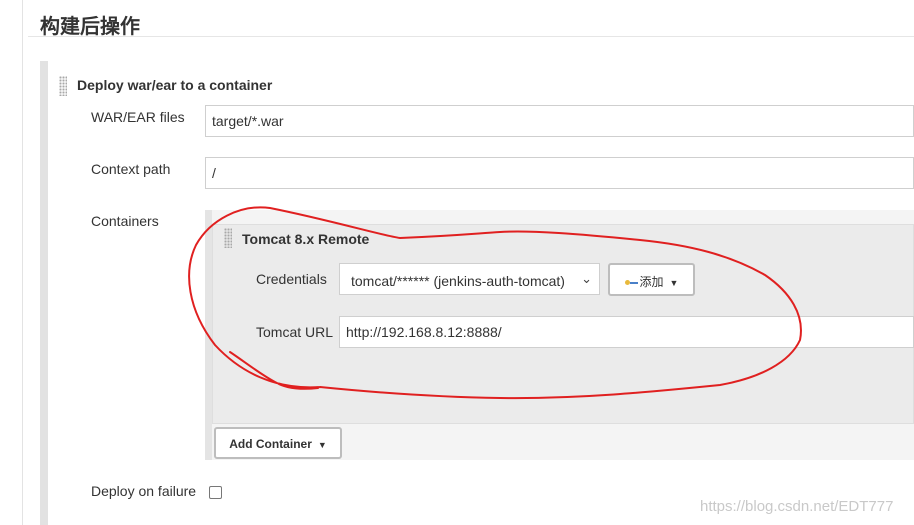 Image resolution: width=914 pixels, height=525 pixels. What do you see at coordinates (458, 281) in the screenshot?
I see `credentials-selected-value: tomcat/****** (jenkins-auth-tomcat)` at bounding box center [458, 281].